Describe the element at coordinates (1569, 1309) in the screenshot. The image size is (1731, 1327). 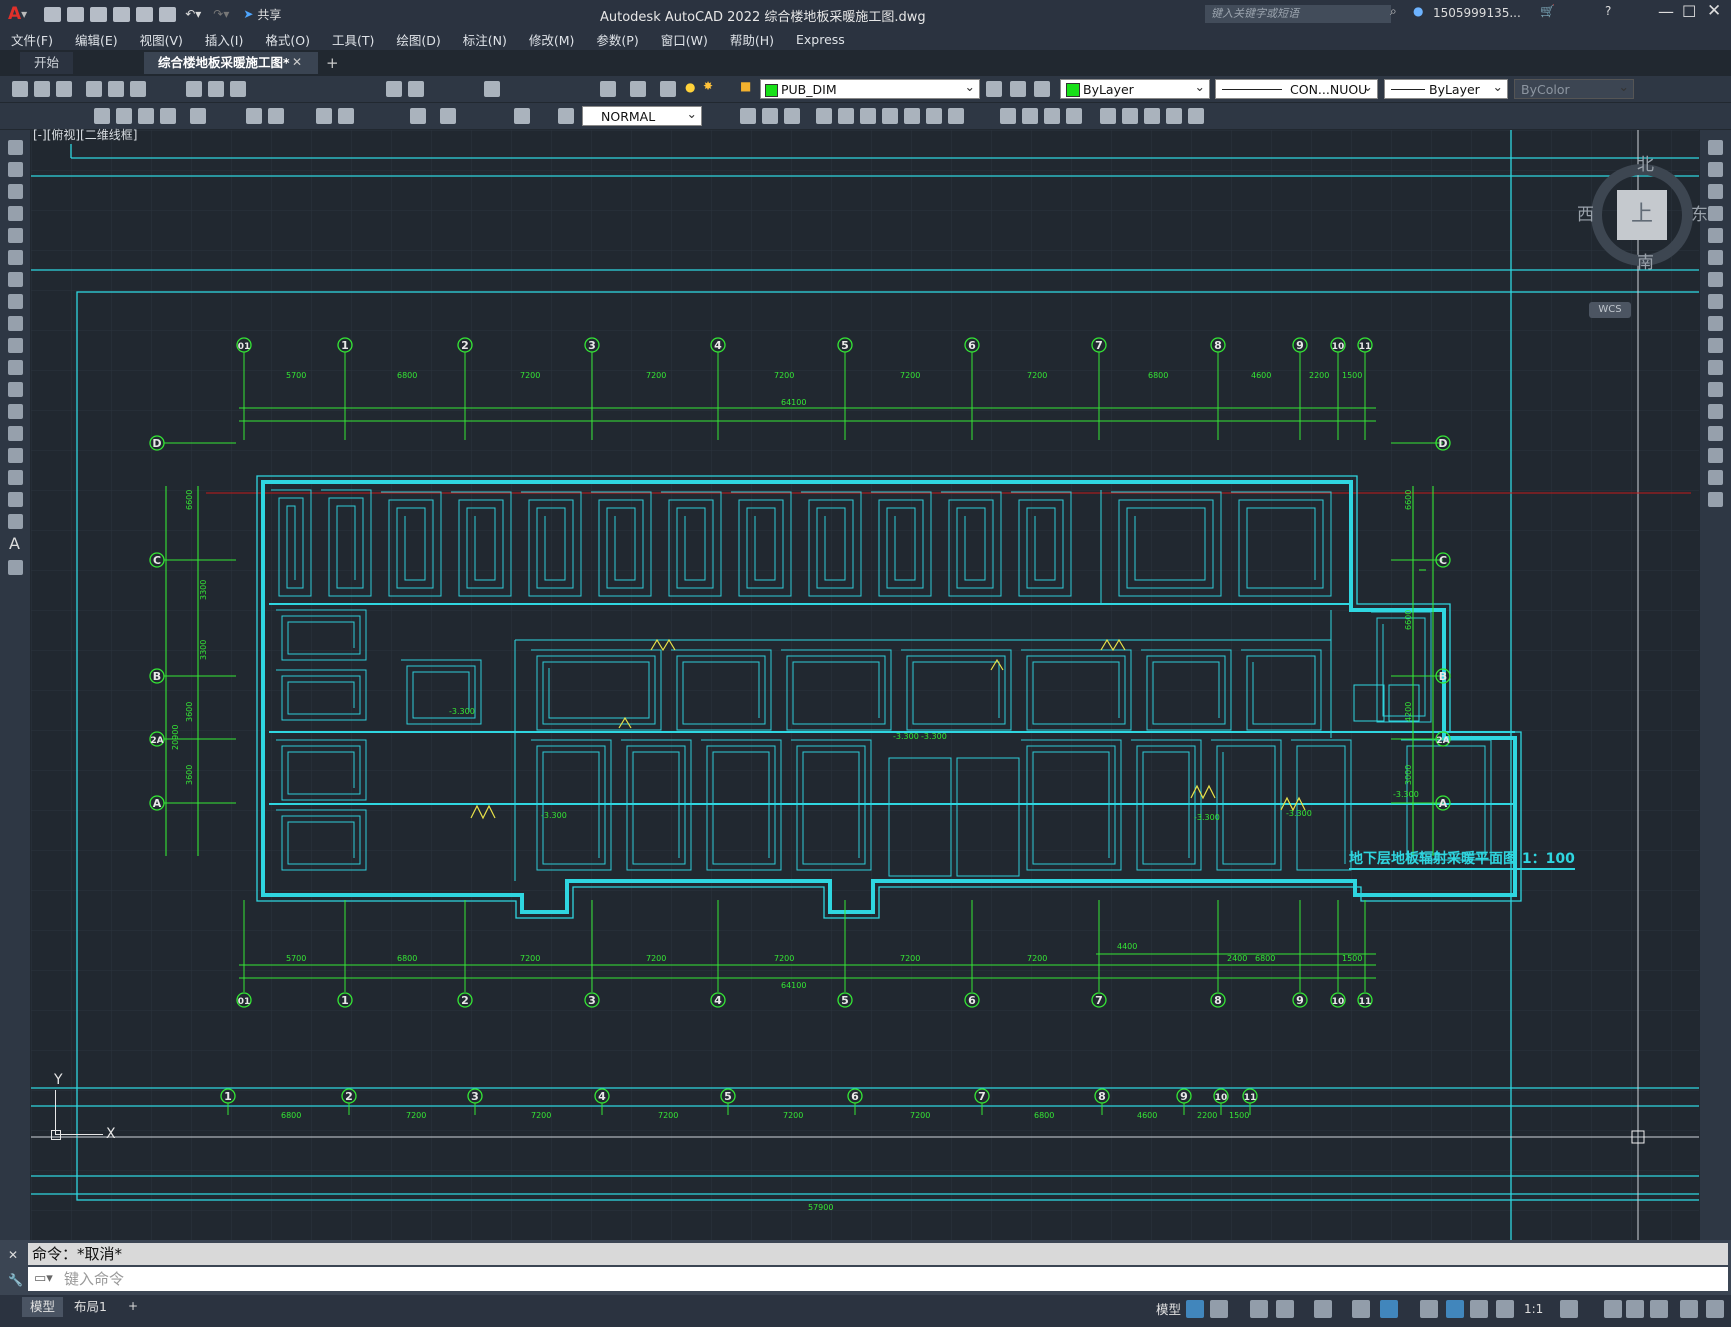
I see `workspace-gear-icon` at that location.